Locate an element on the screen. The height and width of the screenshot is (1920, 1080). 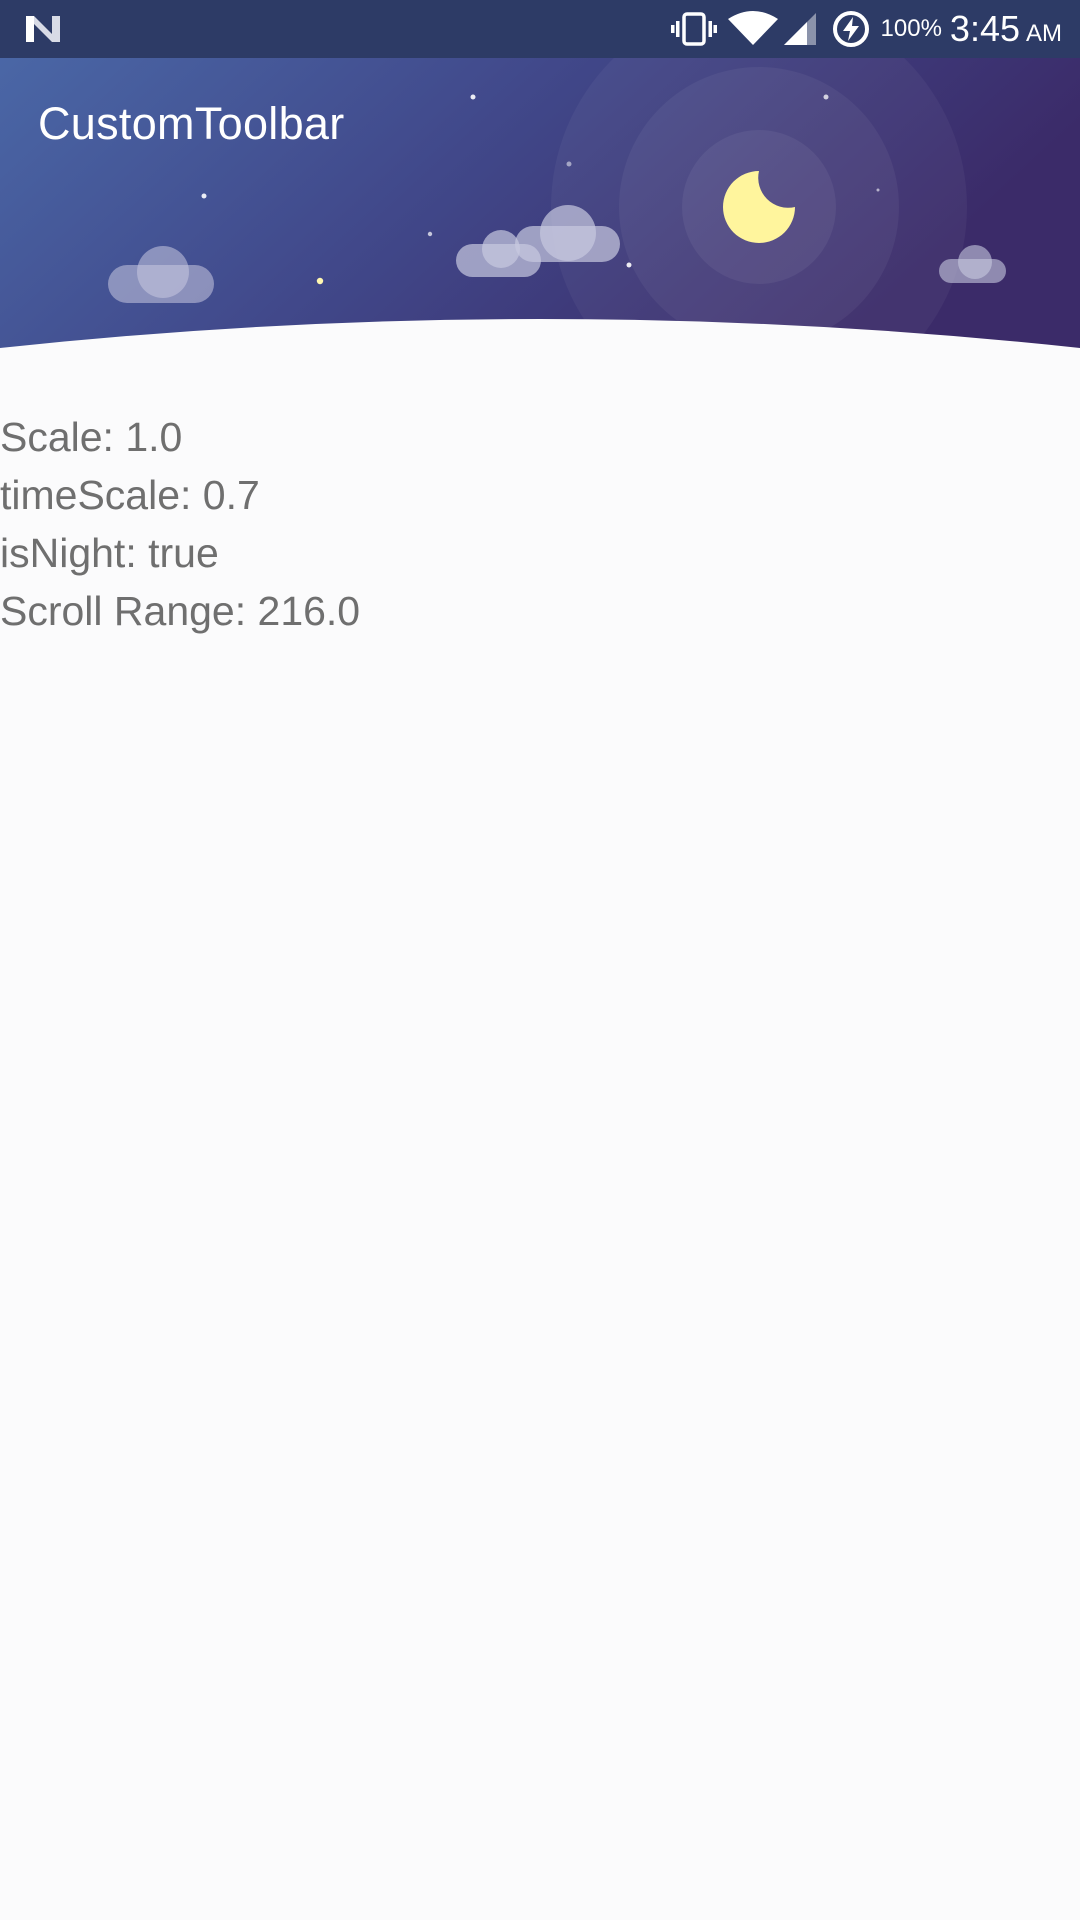
time-scale-text: timeScale: 0.7 is located at coordinates (130, 495).